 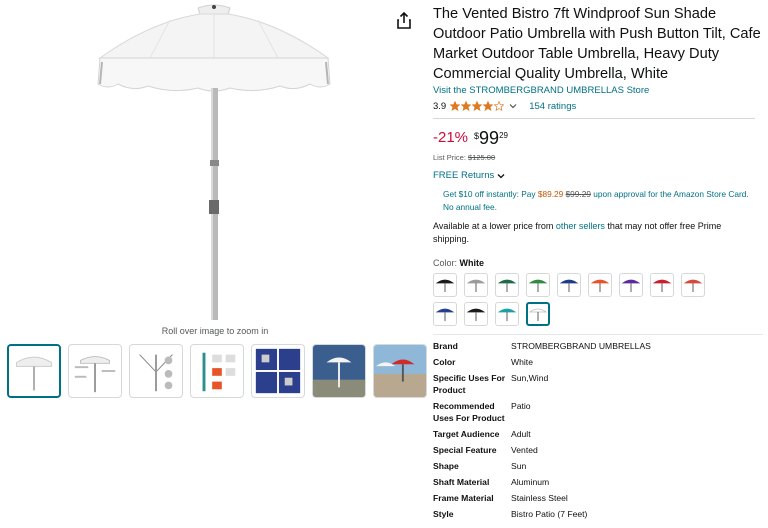 What do you see at coordinates (598, 498) in the screenshot?
I see `spec-row: Frame Material Stainless Steel` at bounding box center [598, 498].